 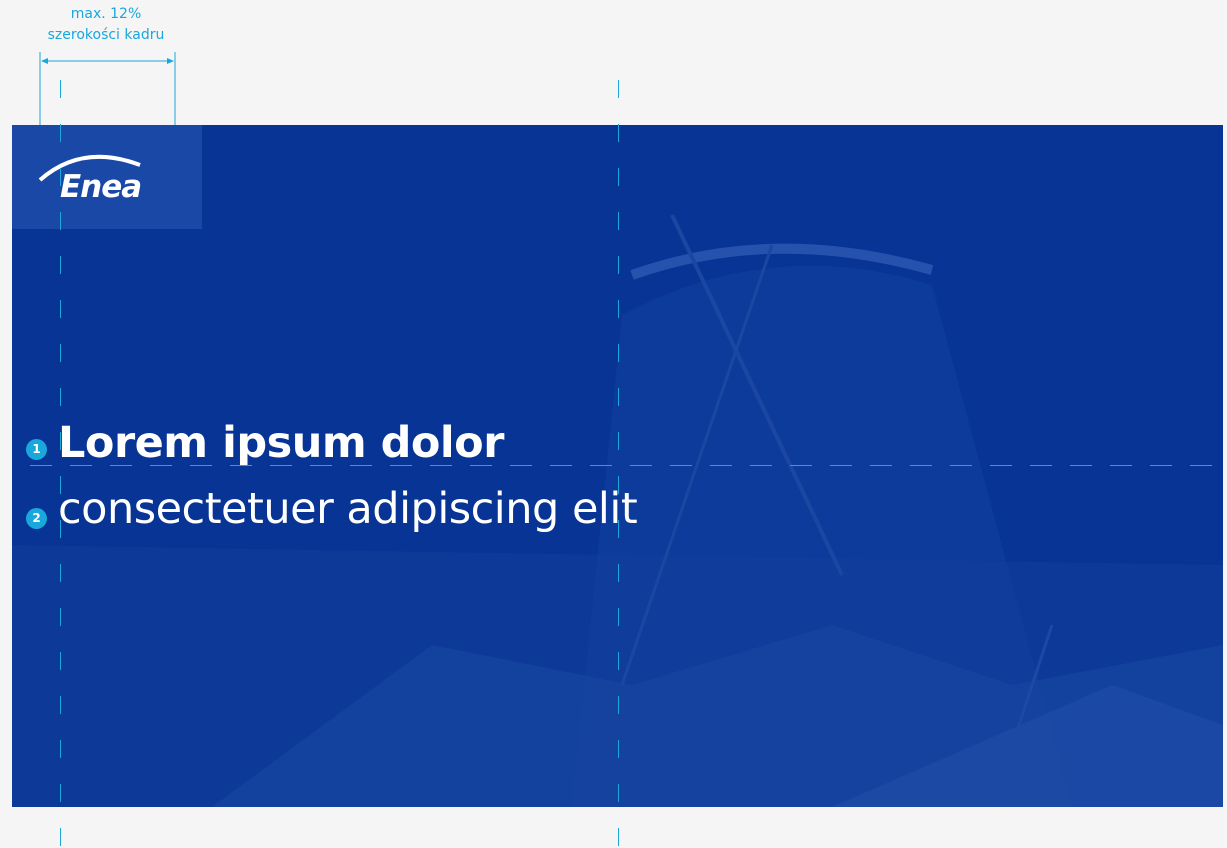 What do you see at coordinates (106, 35) in the screenshot?
I see `annotation-line-2: szerokości kadru` at bounding box center [106, 35].